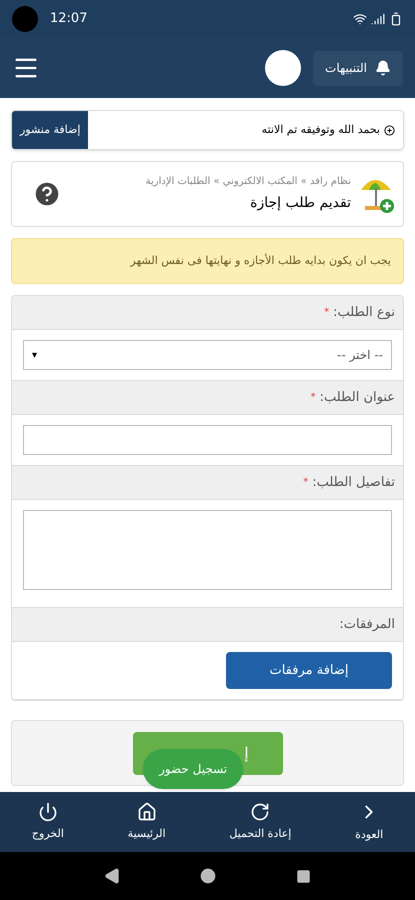 This screenshot has height=900, width=415. Describe the element at coordinates (357, 397) in the screenshot. I see `field-label: عنوان الطلب:` at that location.